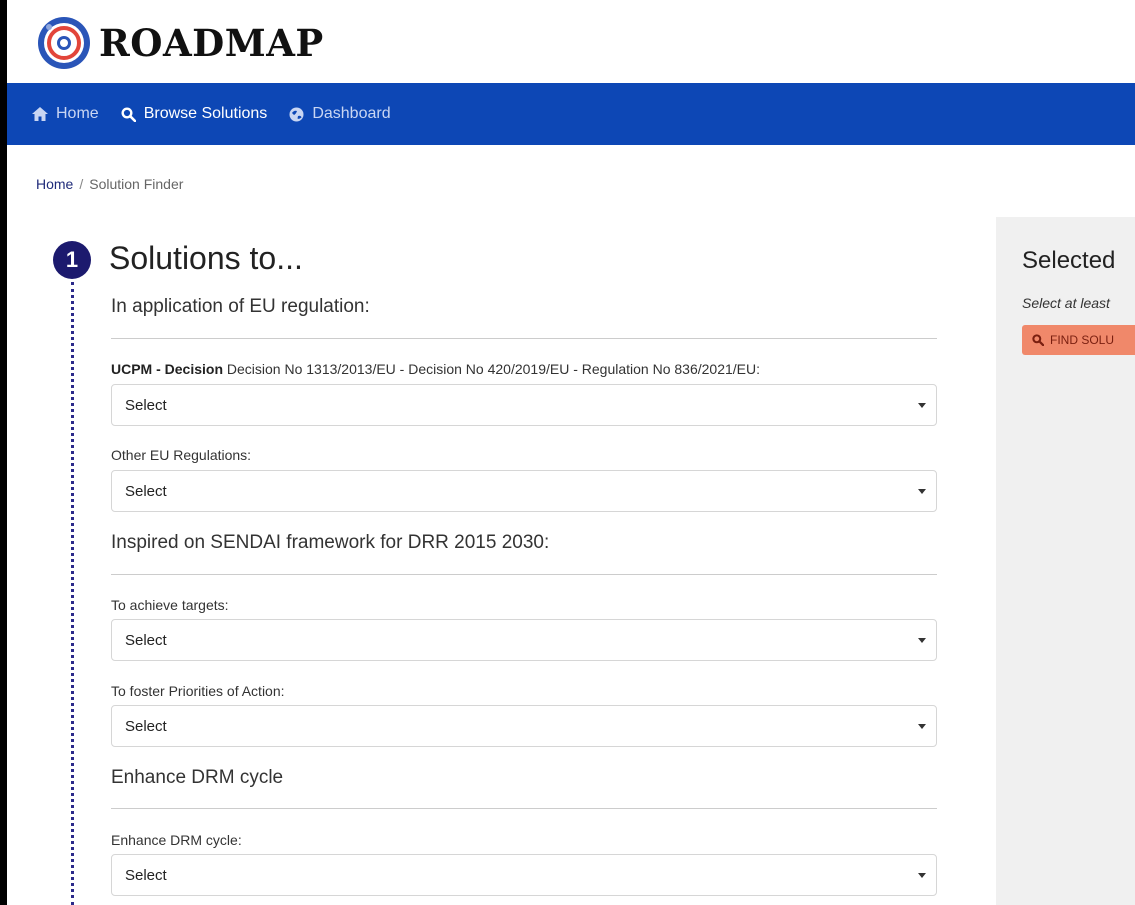  Describe the element at coordinates (167, 369) in the screenshot. I see `ucpm-label-bold: UCPM - Decision` at that location.